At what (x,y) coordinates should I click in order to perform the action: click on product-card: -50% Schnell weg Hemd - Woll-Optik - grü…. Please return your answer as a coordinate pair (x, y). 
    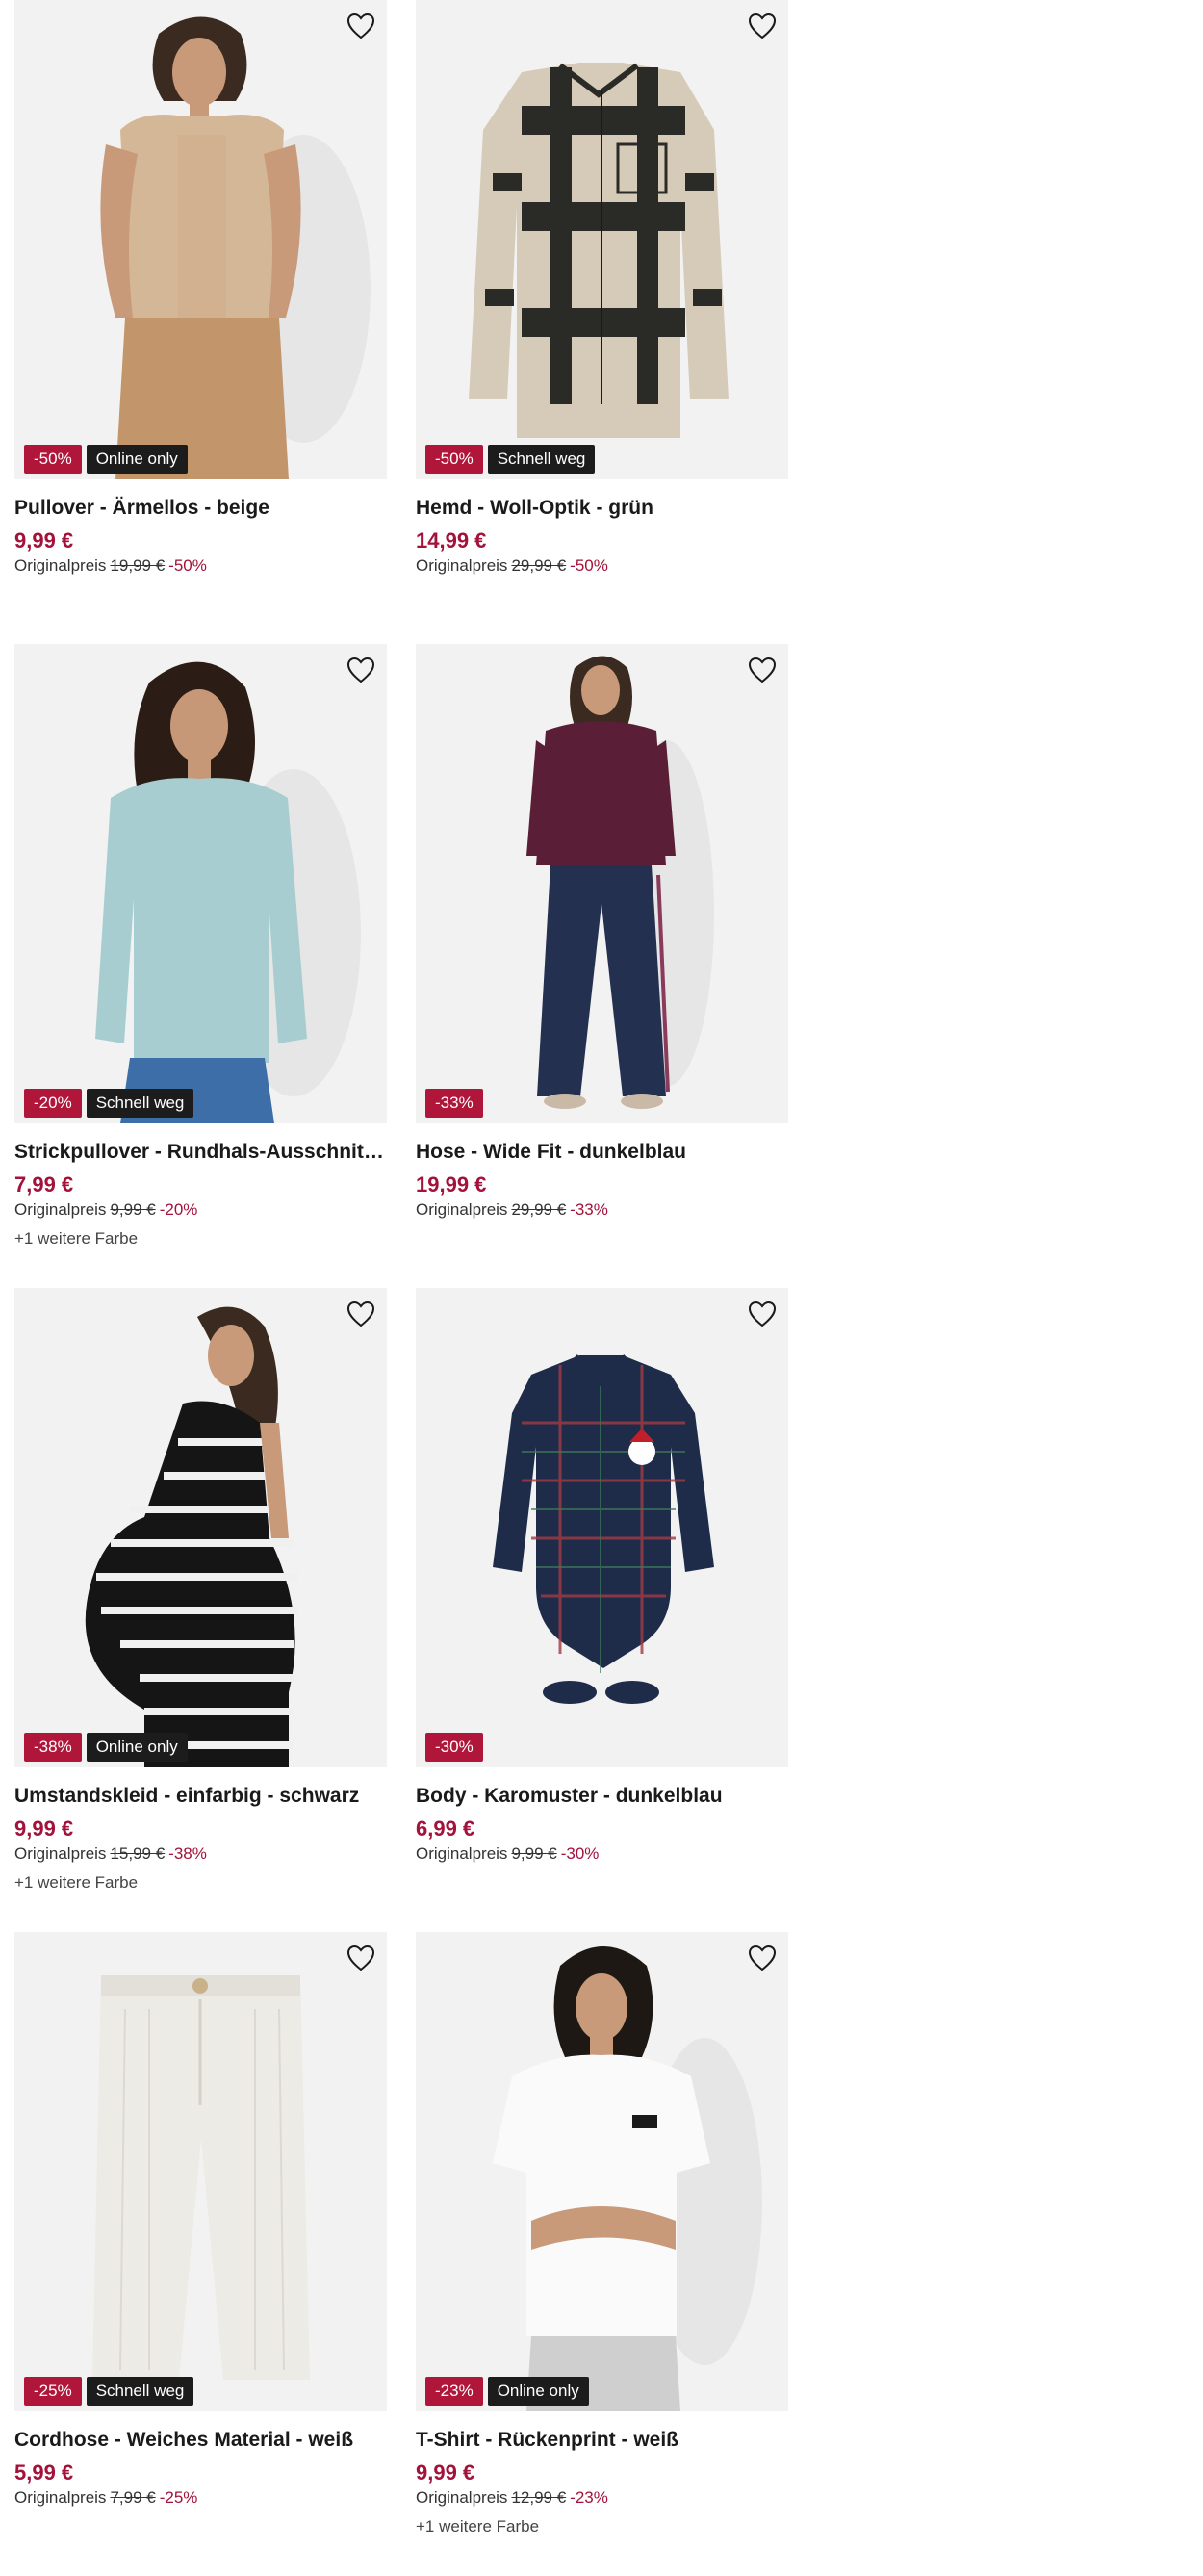
    Looking at the image, I should click on (602, 289).